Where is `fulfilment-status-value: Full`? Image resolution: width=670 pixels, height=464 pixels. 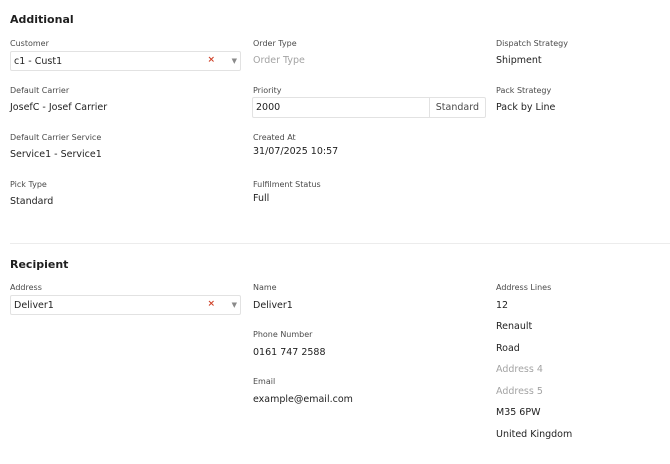
fulfilment-status-value: Full is located at coordinates (261, 198).